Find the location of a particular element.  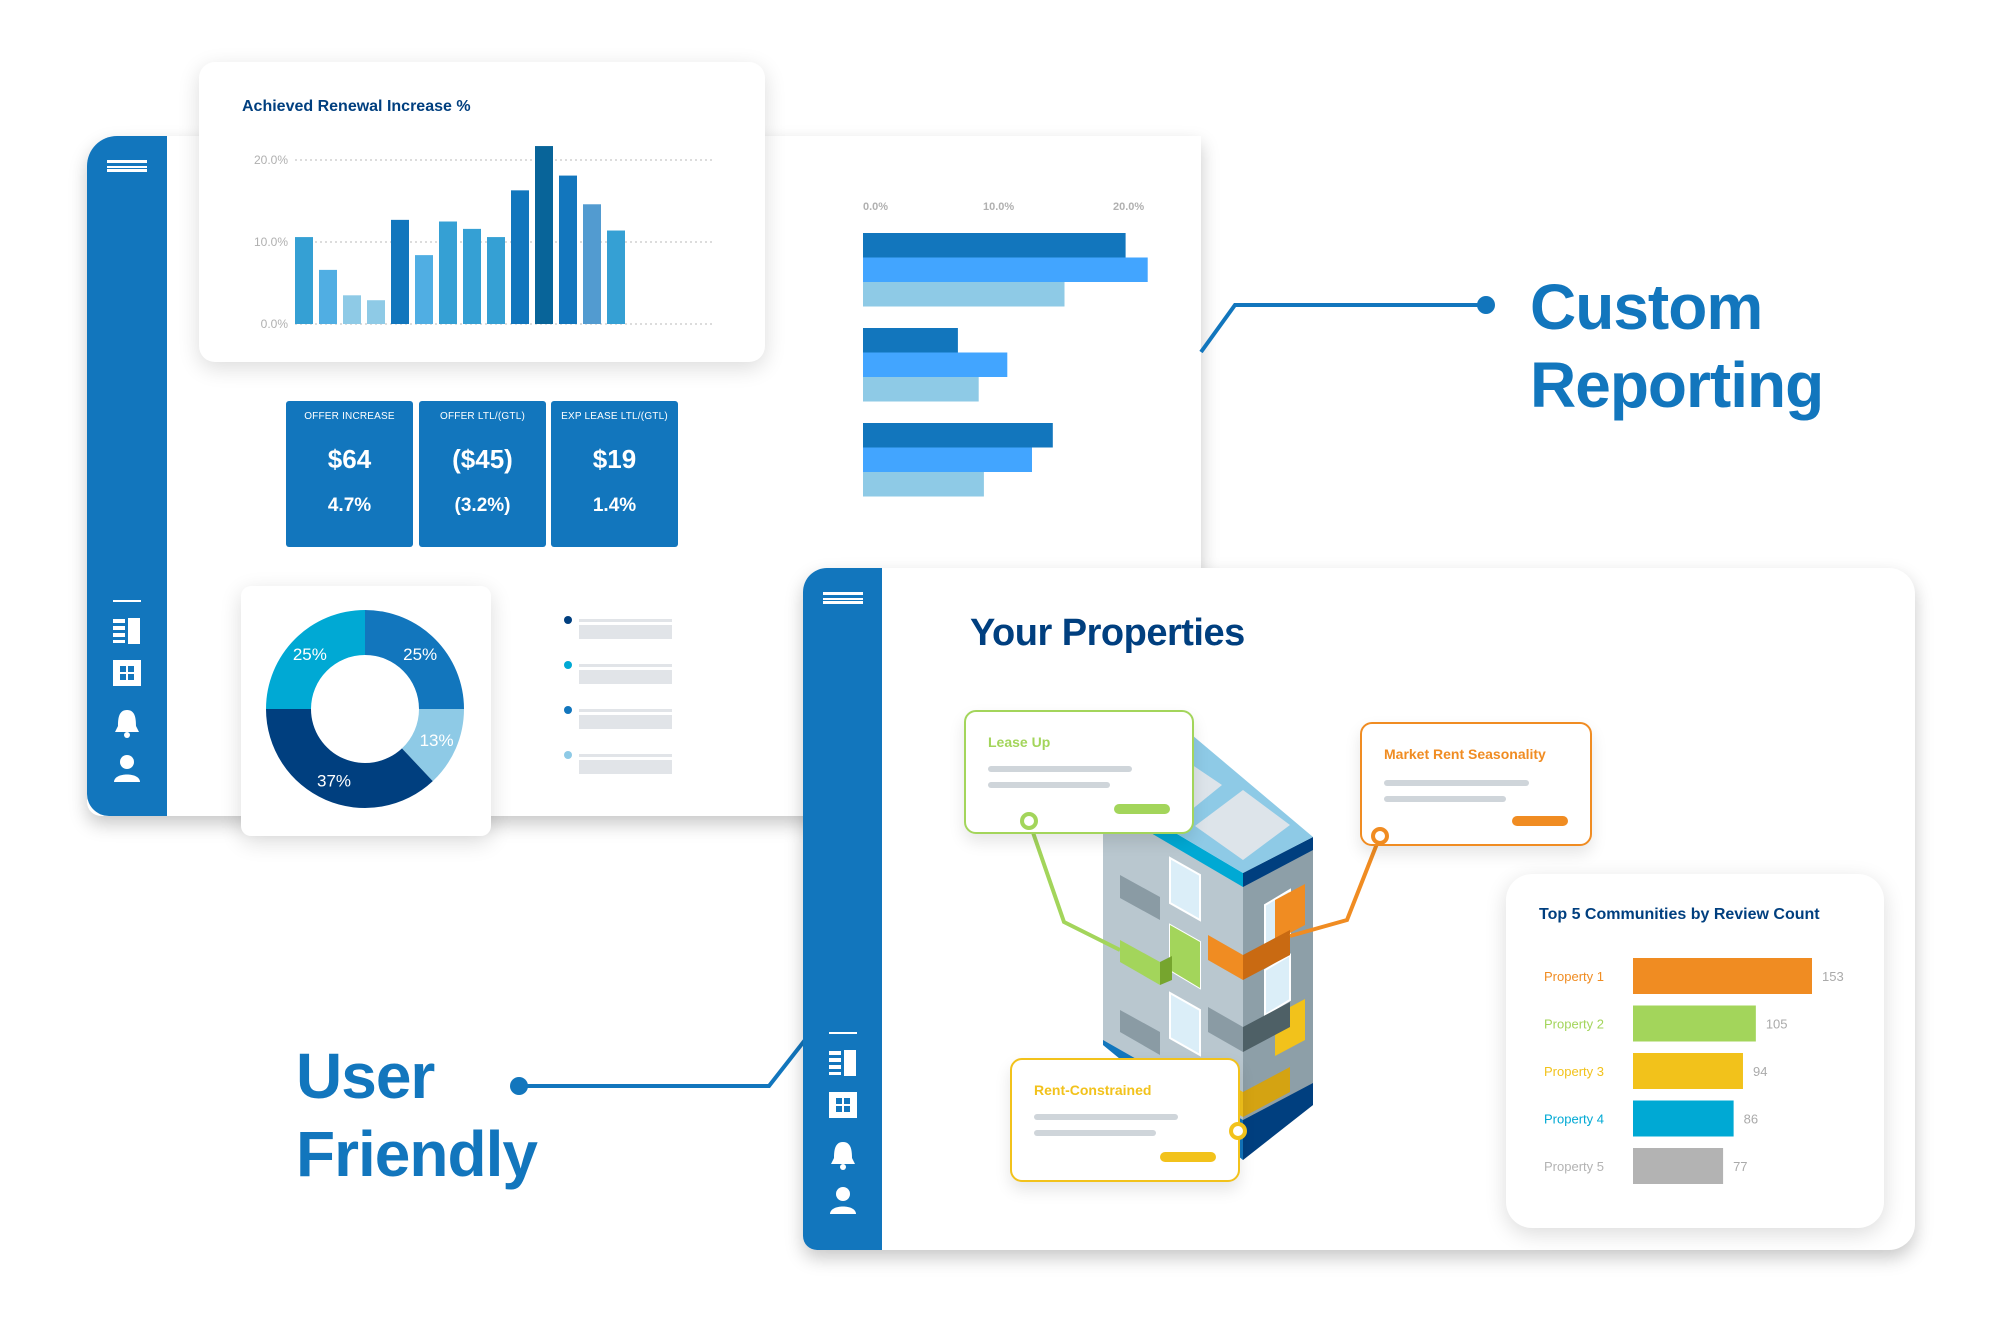

callout-title: Rent-Constrained is located at coordinates (1093, 1090).